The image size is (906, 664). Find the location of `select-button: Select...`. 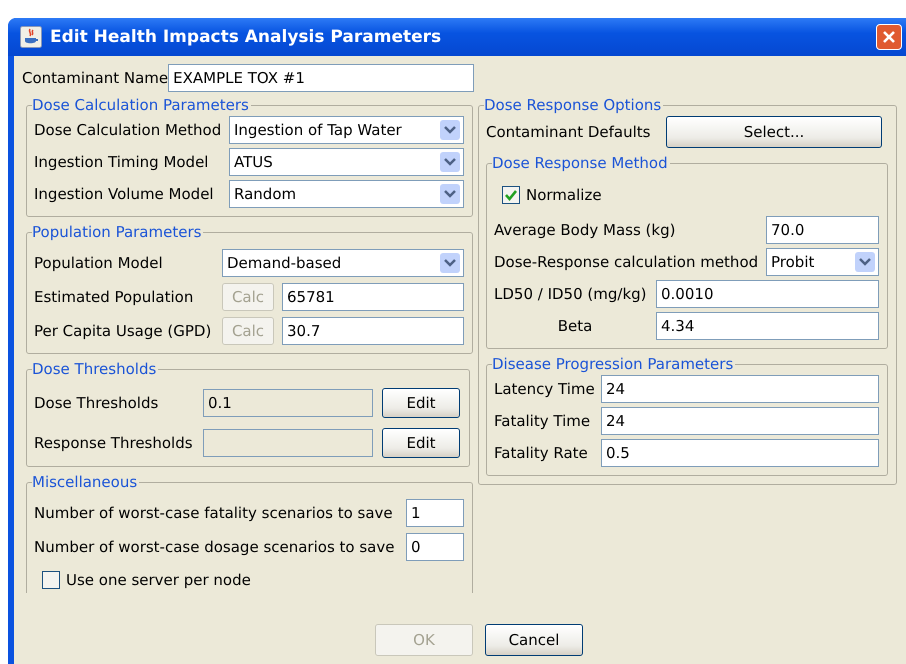

select-button: Select... is located at coordinates (774, 132).